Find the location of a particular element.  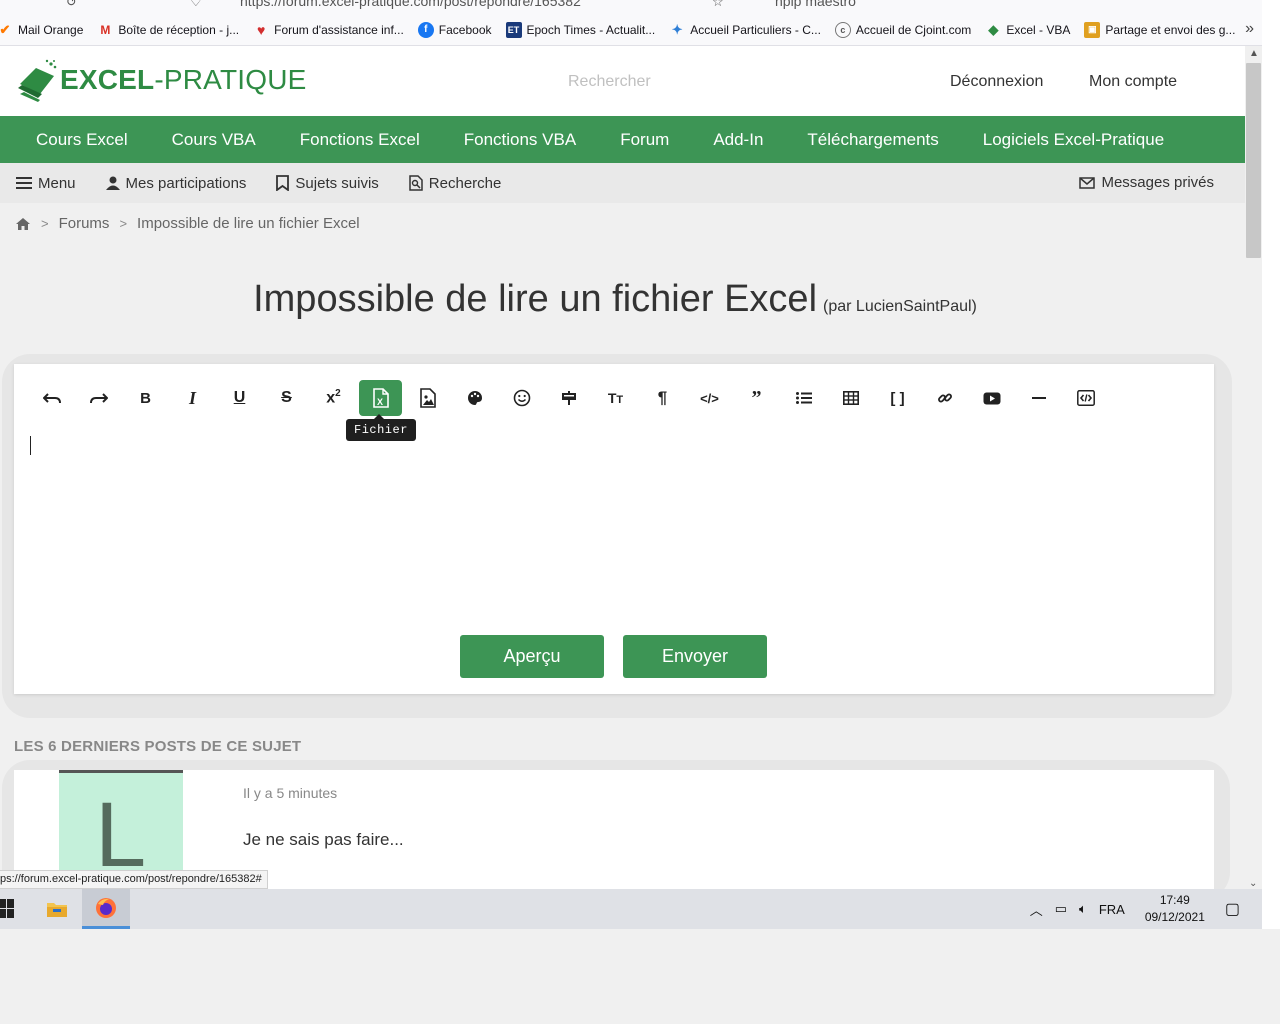

scroll-up-icon: ▲ is located at coordinates (1254, 53).